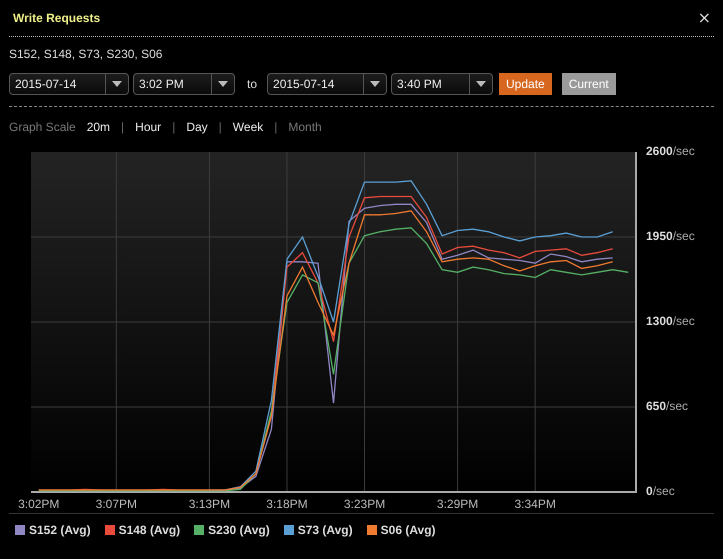 This screenshot has width=723, height=559. I want to click on dialog-title: Write Requests, so click(56, 18).